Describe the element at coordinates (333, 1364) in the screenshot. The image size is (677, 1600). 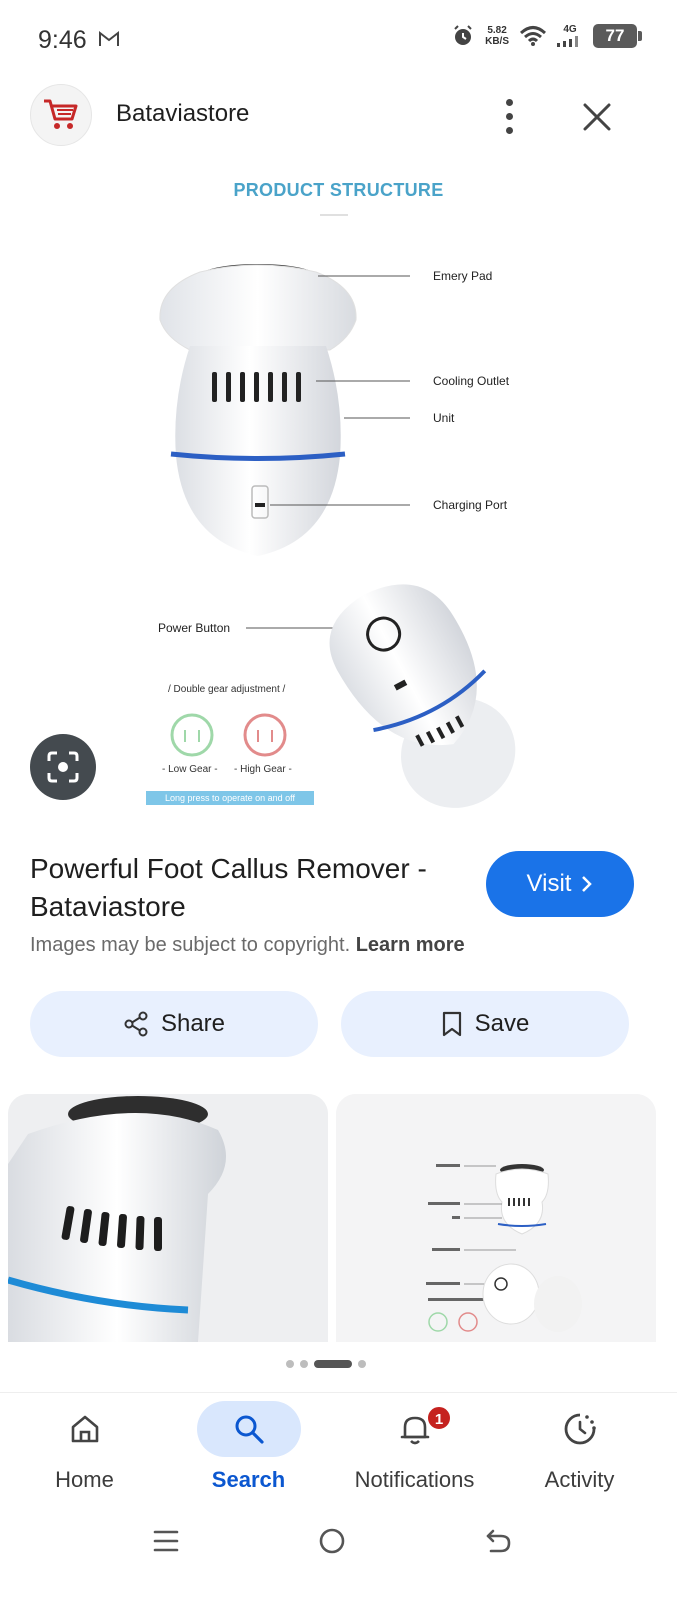
I see `pagination-dot-active` at that location.